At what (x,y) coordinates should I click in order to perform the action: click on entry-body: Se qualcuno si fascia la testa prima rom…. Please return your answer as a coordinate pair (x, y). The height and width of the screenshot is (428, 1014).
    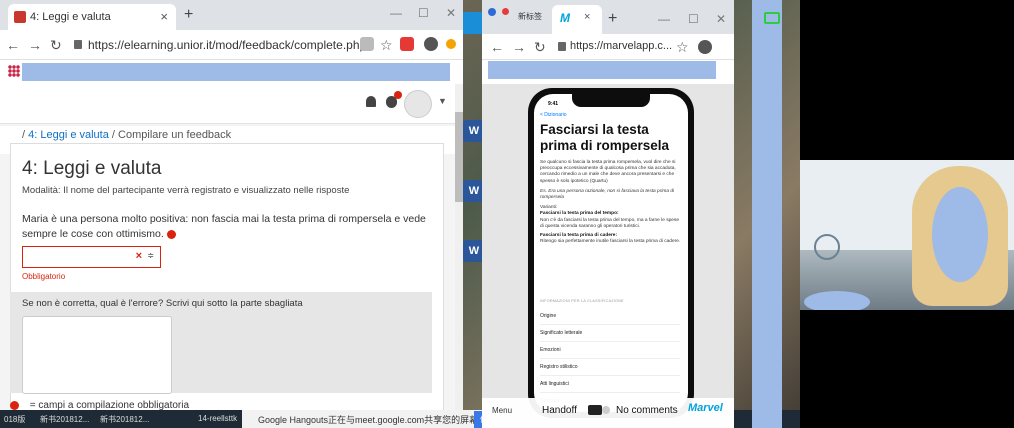
    Looking at the image, I should click on (611, 202).